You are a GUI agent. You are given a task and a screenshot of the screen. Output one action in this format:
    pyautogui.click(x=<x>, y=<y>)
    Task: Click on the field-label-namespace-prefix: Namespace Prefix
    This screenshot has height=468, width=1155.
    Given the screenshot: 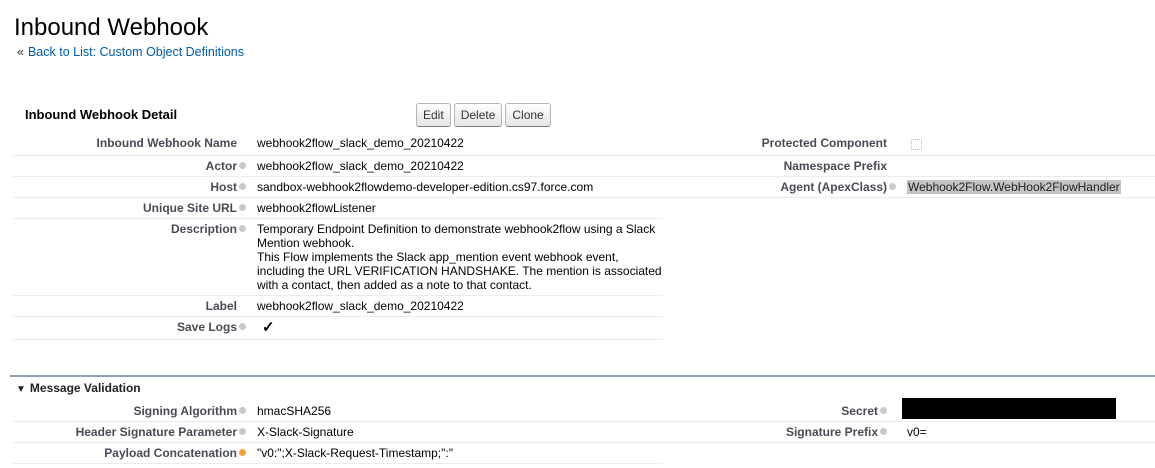 What is the action you would take?
    pyautogui.click(x=835, y=166)
    